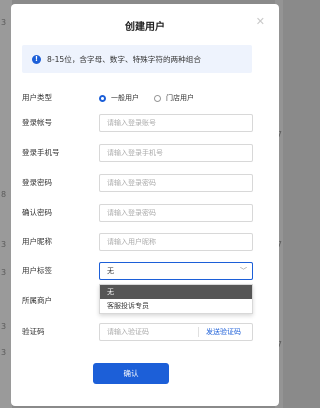 The image size is (320, 408). I want to click on user-type-label: 用户类型, so click(37, 97).